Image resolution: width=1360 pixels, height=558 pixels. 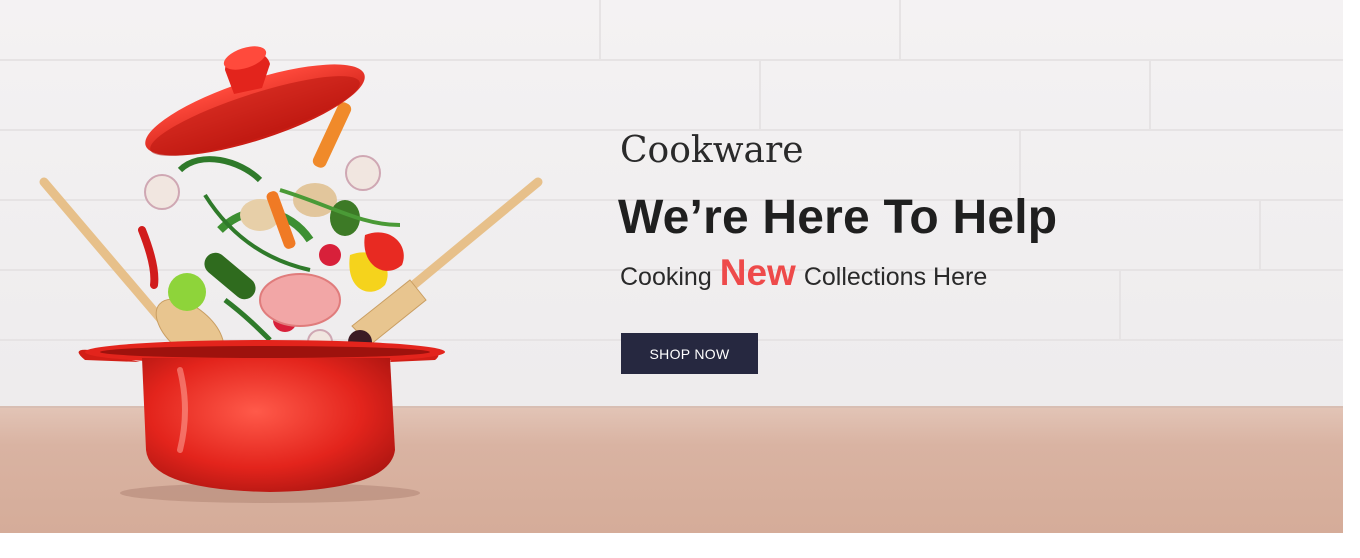 I want to click on tagline-highlight: New, so click(x=757, y=272).